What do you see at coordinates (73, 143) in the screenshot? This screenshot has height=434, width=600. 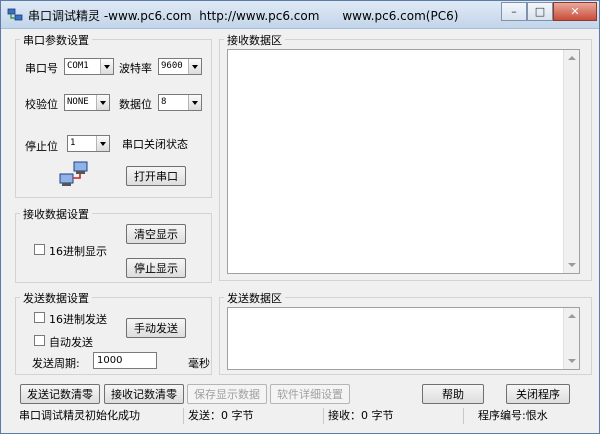 I see `stopbits-value: 1` at bounding box center [73, 143].